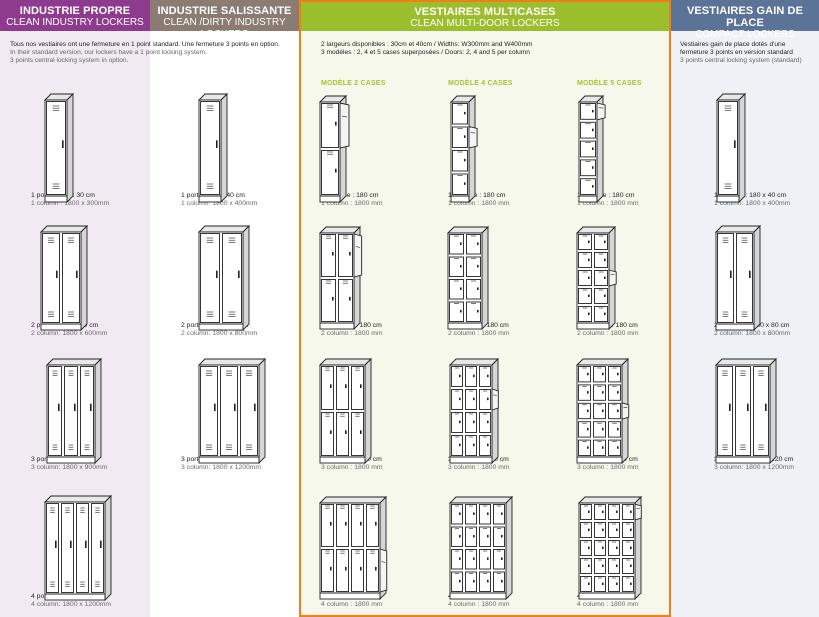  I want to click on dirty-industry-title: INDUSTRIE SALISSANTE, so click(224, 11).